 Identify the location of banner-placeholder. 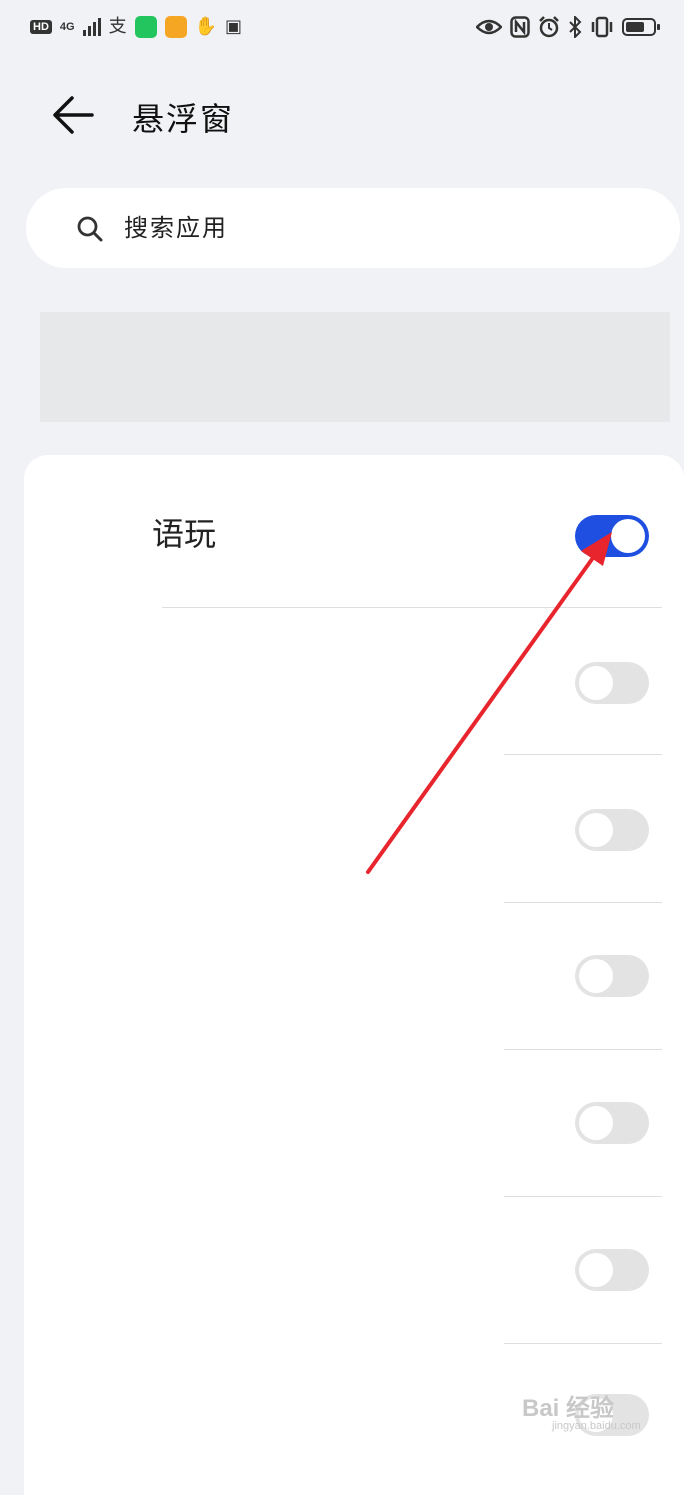
(355, 367).